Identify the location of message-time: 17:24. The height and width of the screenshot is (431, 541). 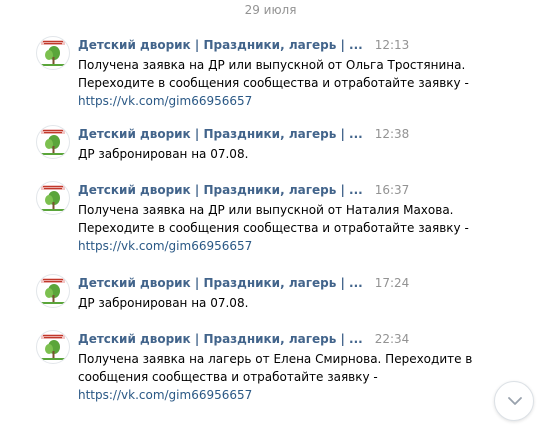
(392, 283).